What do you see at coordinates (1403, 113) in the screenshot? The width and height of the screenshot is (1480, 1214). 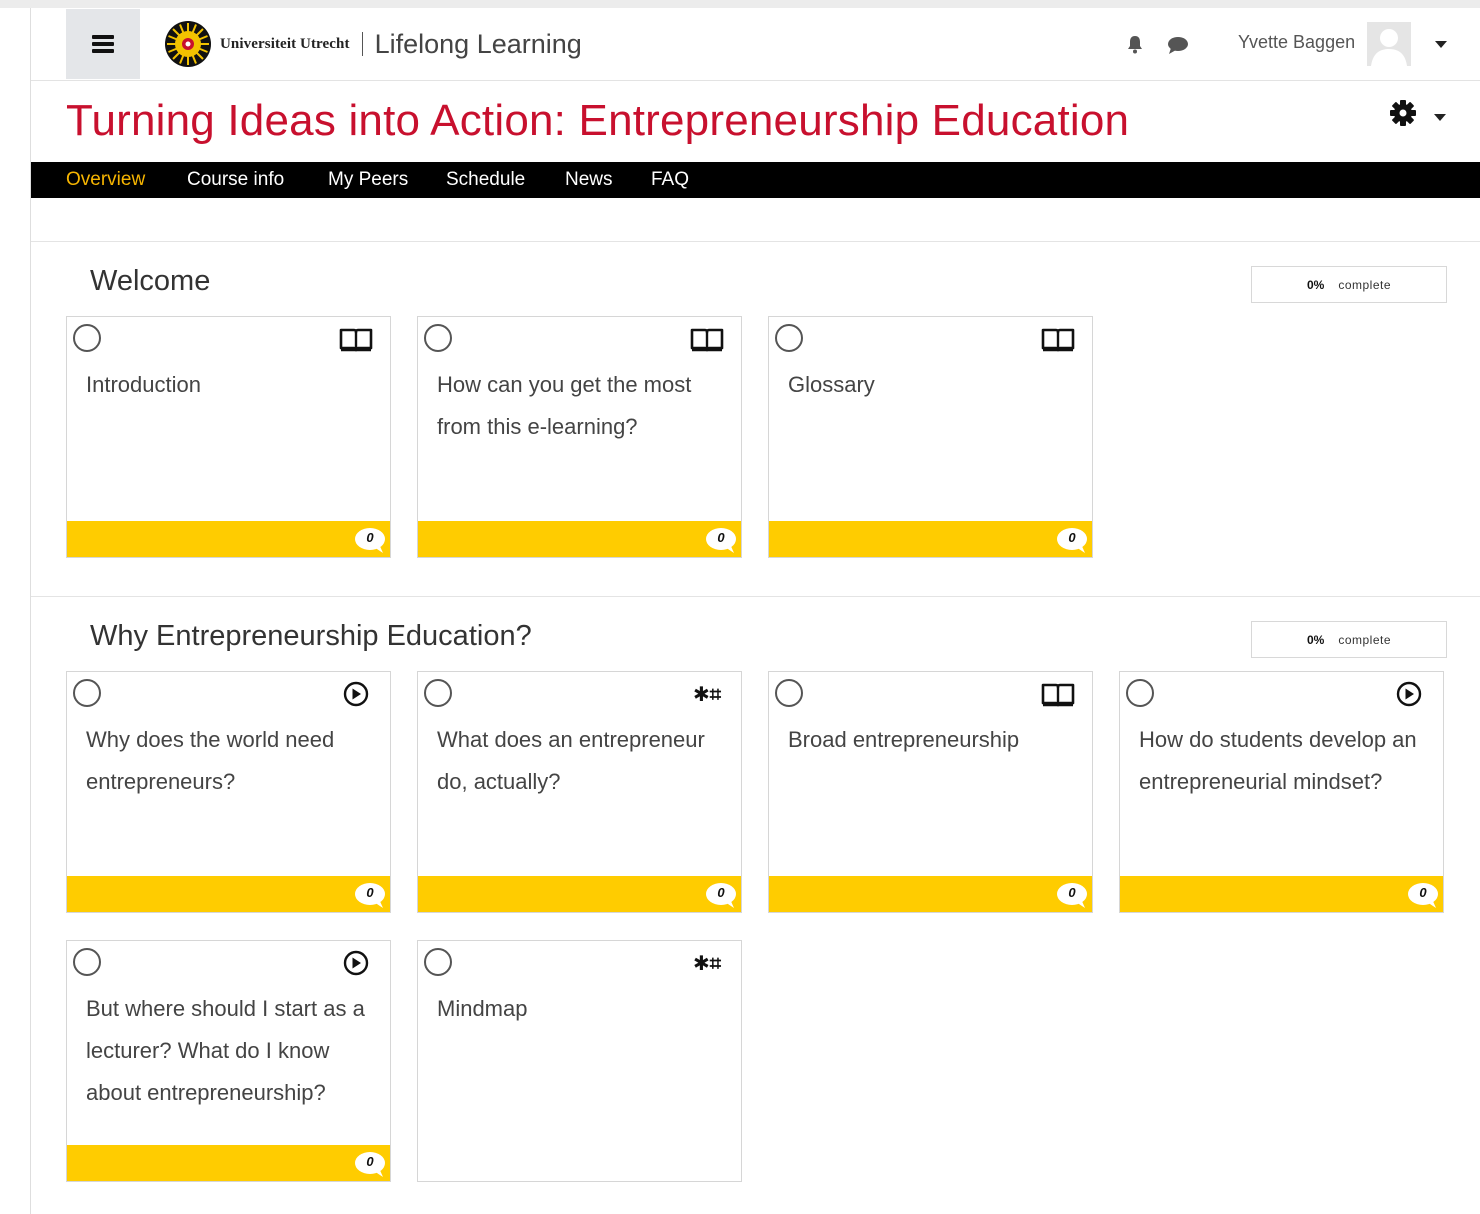 I see `gear-icon` at bounding box center [1403, 113].